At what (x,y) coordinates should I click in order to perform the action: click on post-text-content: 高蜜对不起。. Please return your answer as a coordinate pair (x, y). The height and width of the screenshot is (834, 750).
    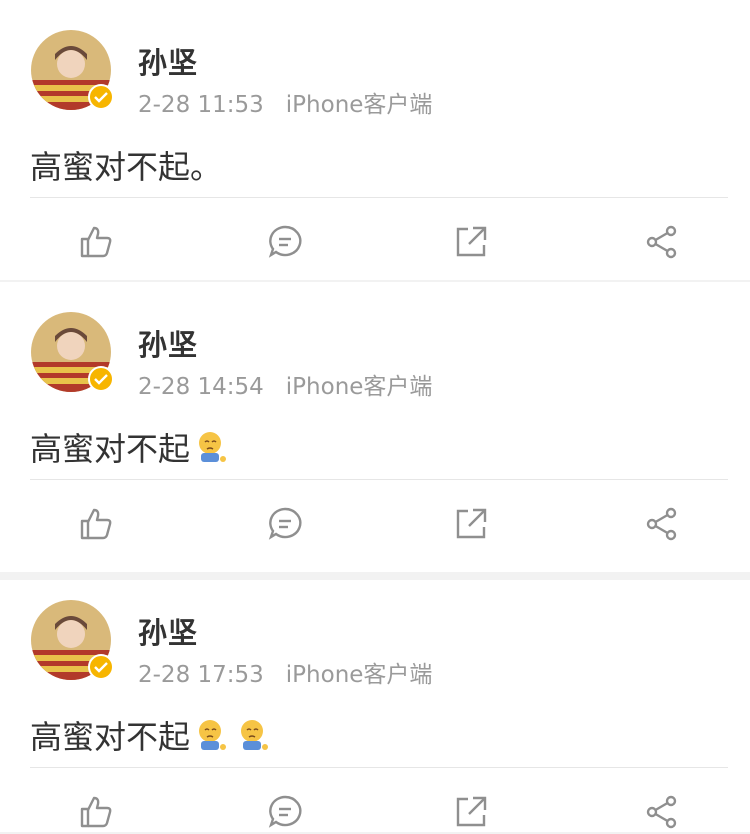
    Looking at the image, I should click on (126, 167).